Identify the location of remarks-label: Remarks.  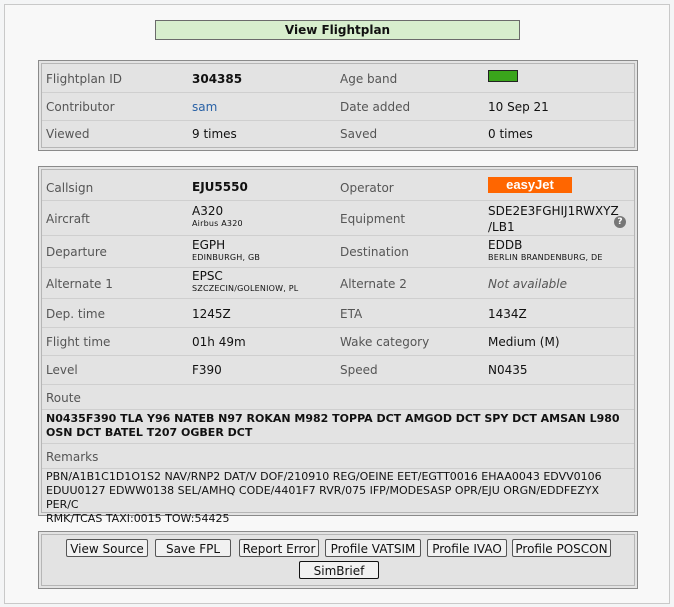
(72, 457).